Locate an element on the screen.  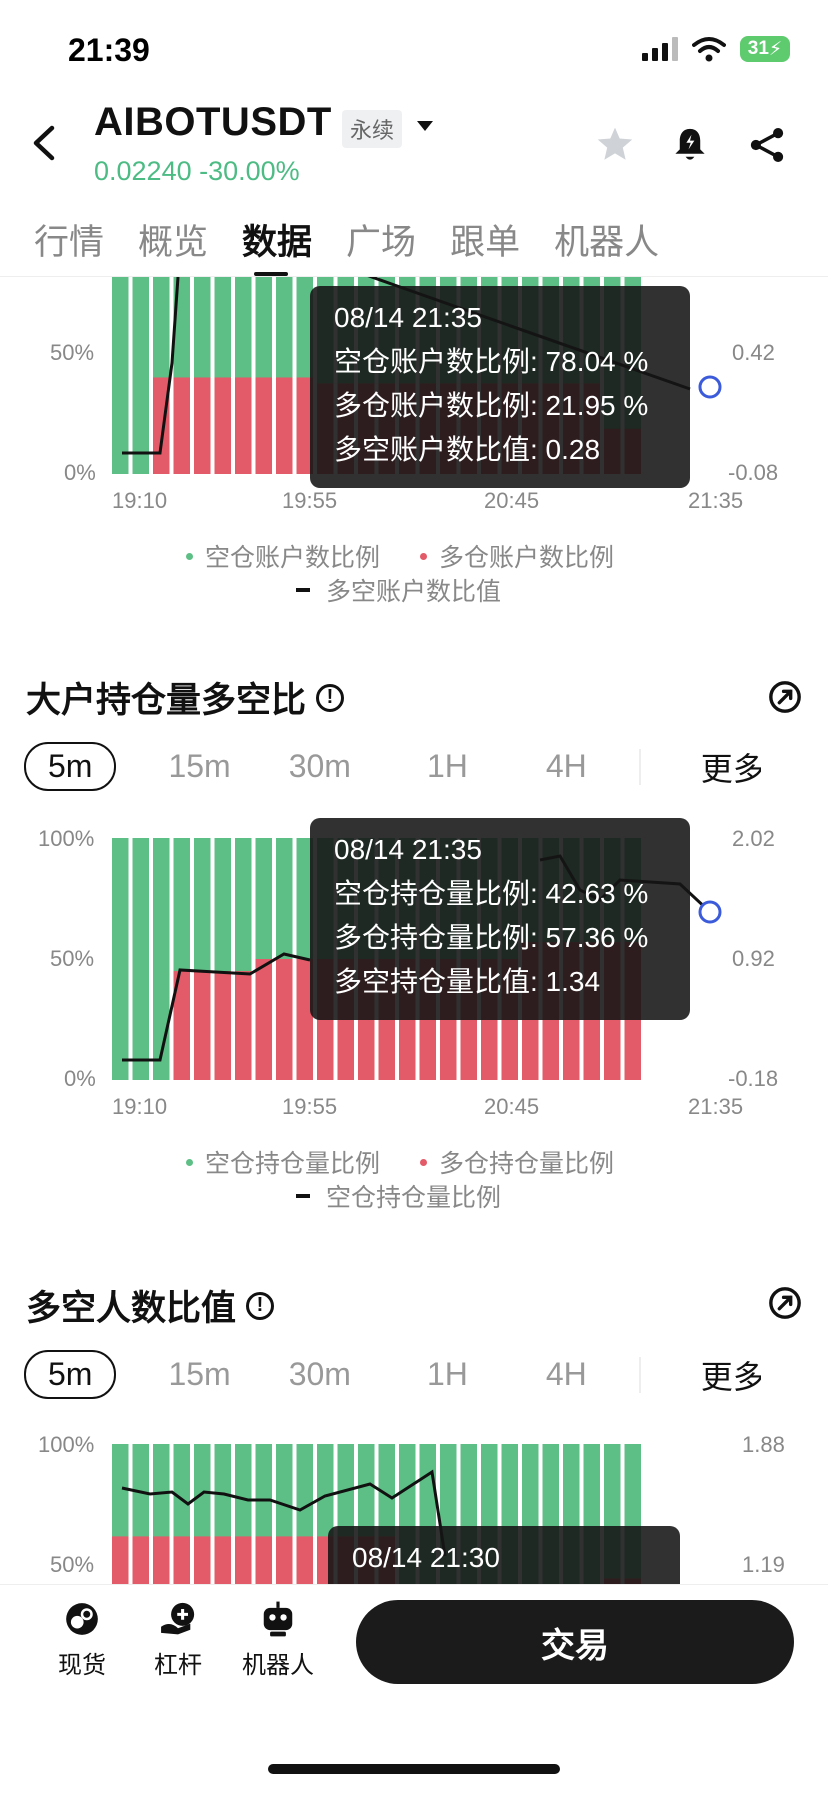
chart2-x-label: 19:10 is located at coordinates (140, 1106).